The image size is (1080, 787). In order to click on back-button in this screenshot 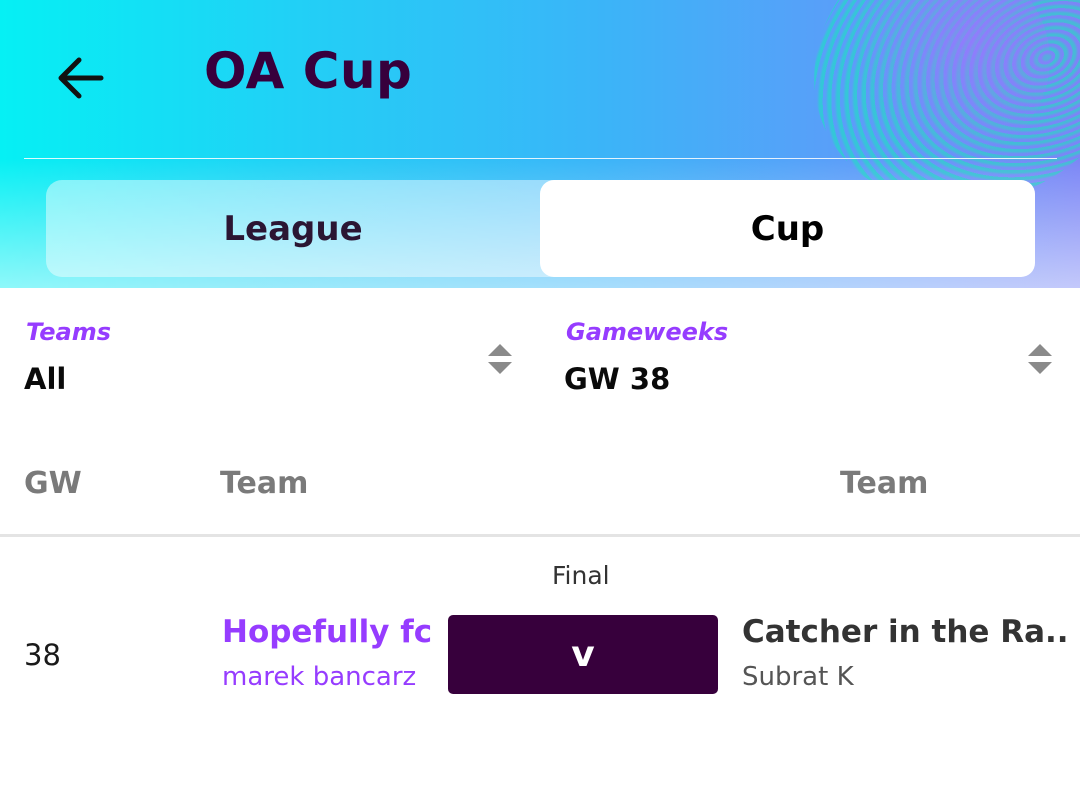, I will do `click(80, 78)`.